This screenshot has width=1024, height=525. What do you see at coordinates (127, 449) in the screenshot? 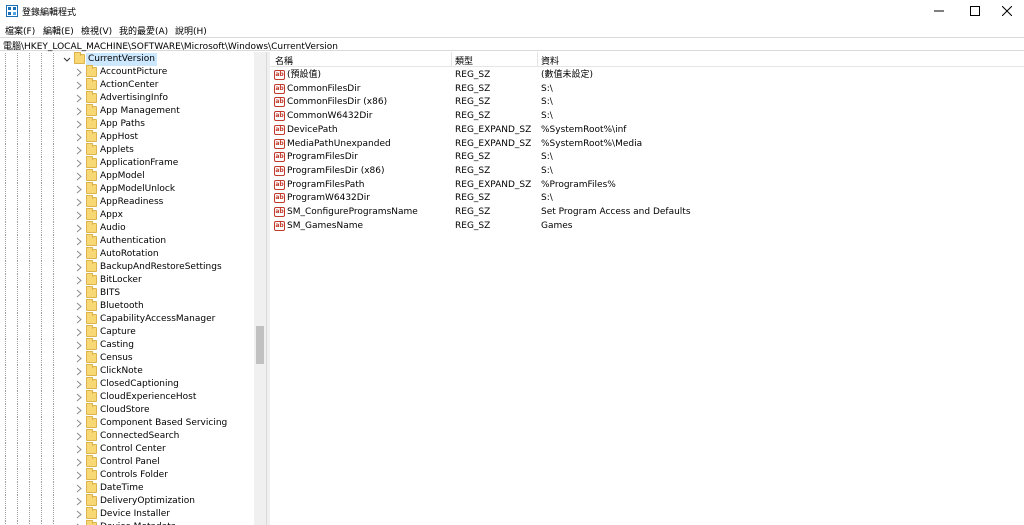
I see `tree-item: Control Center` at bounding box center [127, 449].